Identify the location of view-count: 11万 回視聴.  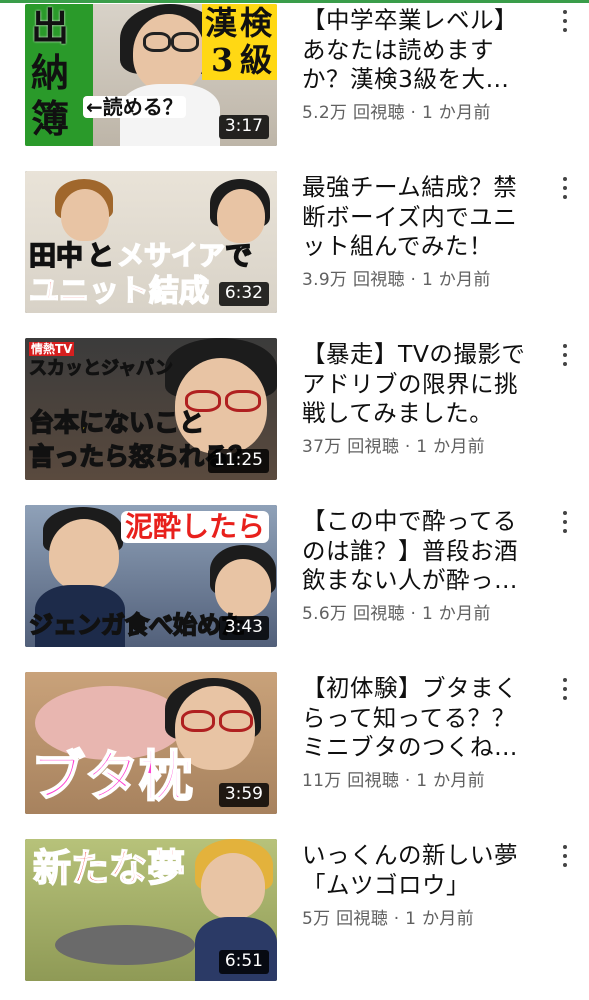
(351, 781).